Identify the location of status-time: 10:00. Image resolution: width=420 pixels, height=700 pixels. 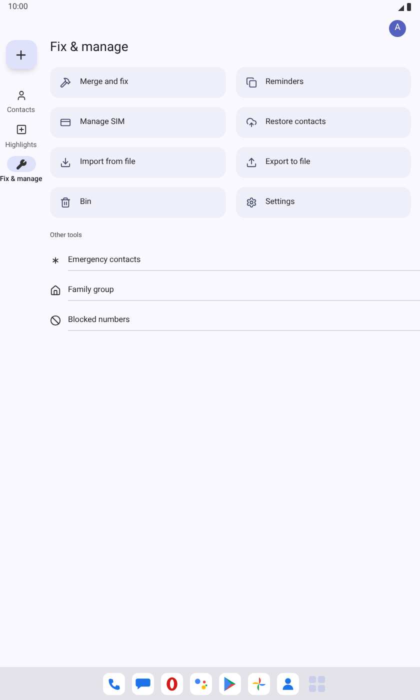
(18, 7).